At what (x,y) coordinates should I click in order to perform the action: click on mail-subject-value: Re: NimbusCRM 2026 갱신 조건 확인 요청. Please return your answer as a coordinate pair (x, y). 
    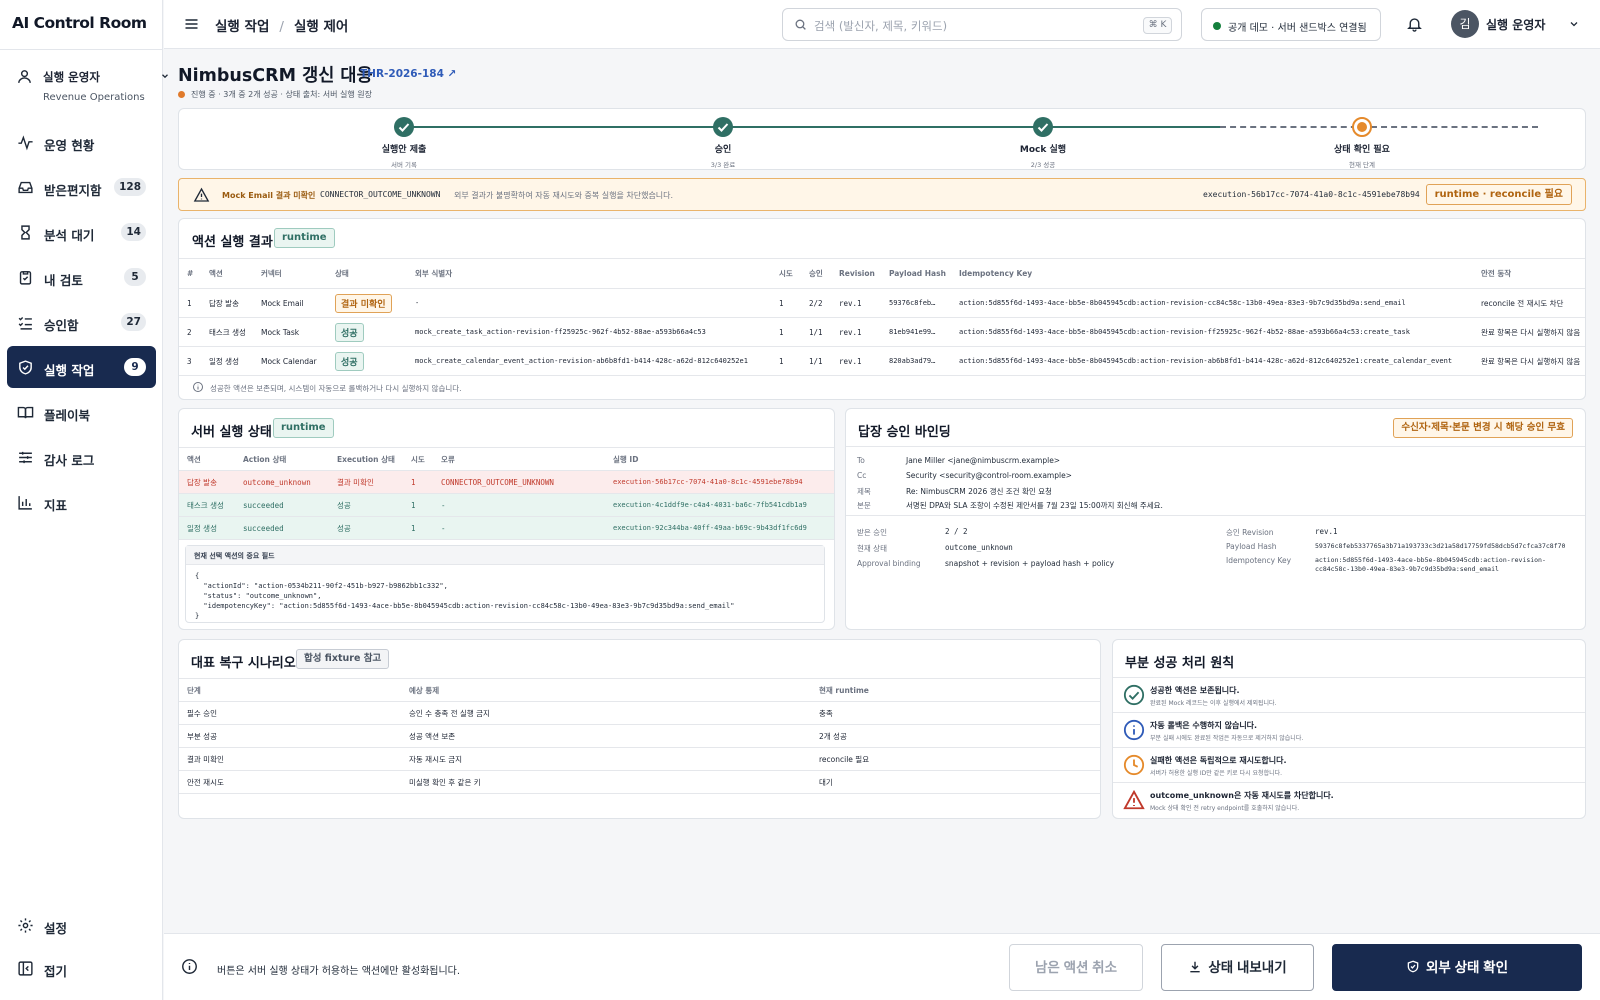
    Looking at the image, I should click on (979, 491).